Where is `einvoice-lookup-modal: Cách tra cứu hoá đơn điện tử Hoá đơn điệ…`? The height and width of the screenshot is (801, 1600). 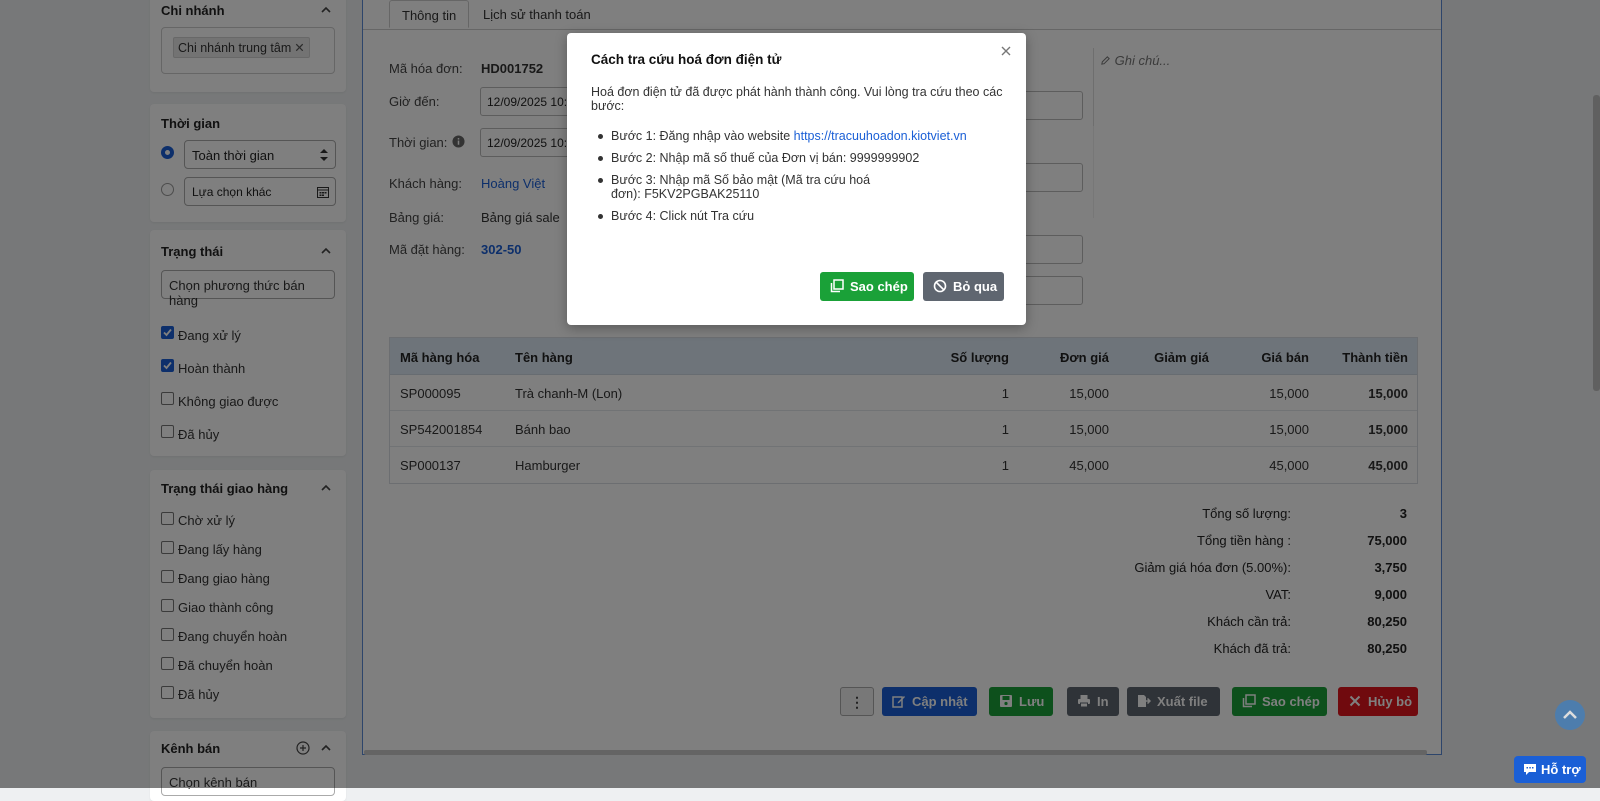
einvoice-lookup-modal: Cách tra cứu hoá đơn điện tử Hoá đơn điệ… is located at coordinates (796, 179).